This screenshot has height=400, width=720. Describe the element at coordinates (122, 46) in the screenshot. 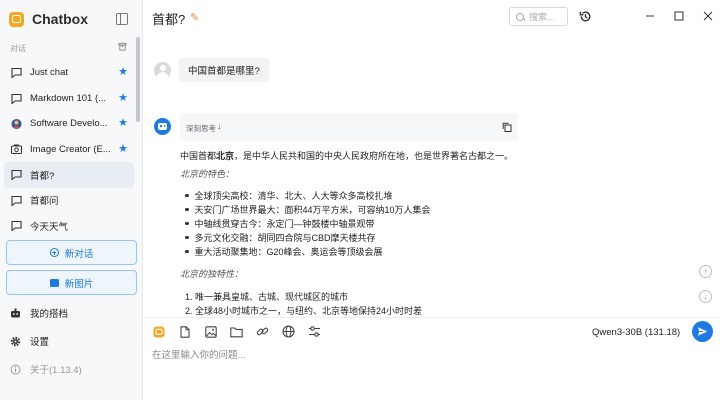

I see `clear-conversations-icon` at that location.